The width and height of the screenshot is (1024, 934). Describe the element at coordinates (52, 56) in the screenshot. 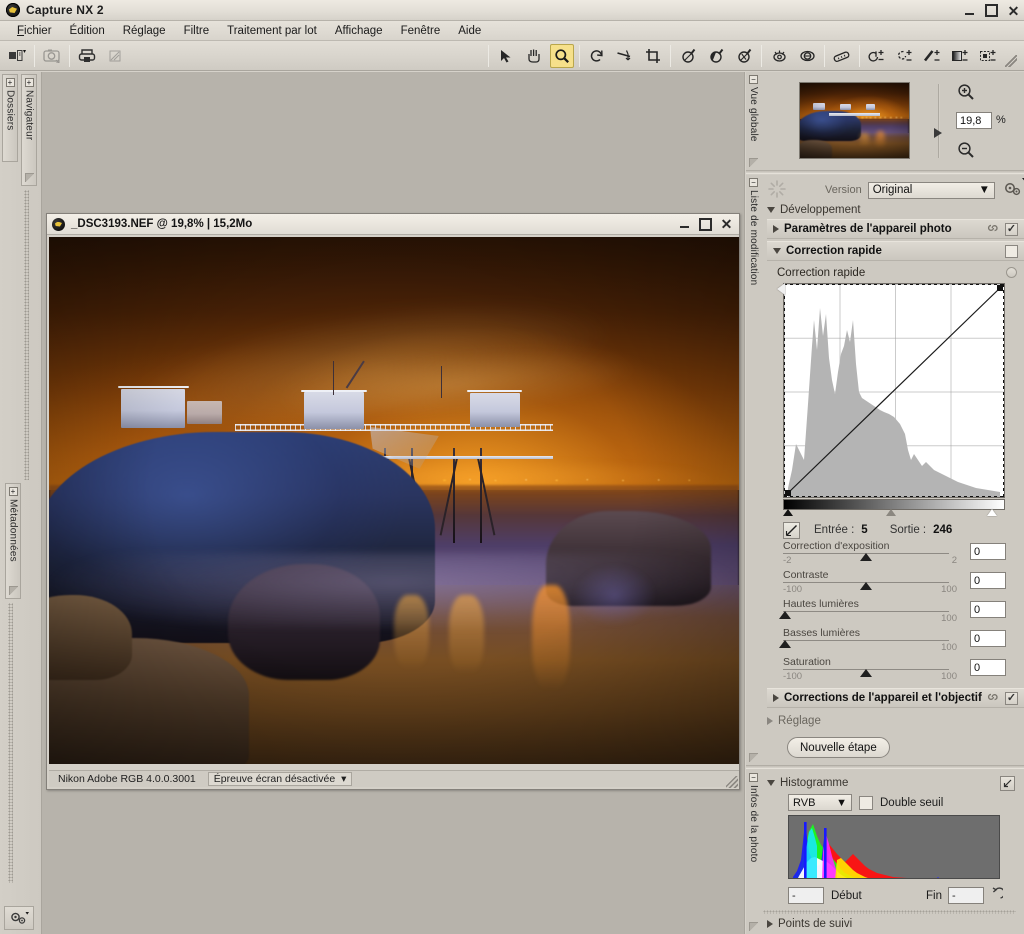

I see `camera-transfer-icon` at that location.